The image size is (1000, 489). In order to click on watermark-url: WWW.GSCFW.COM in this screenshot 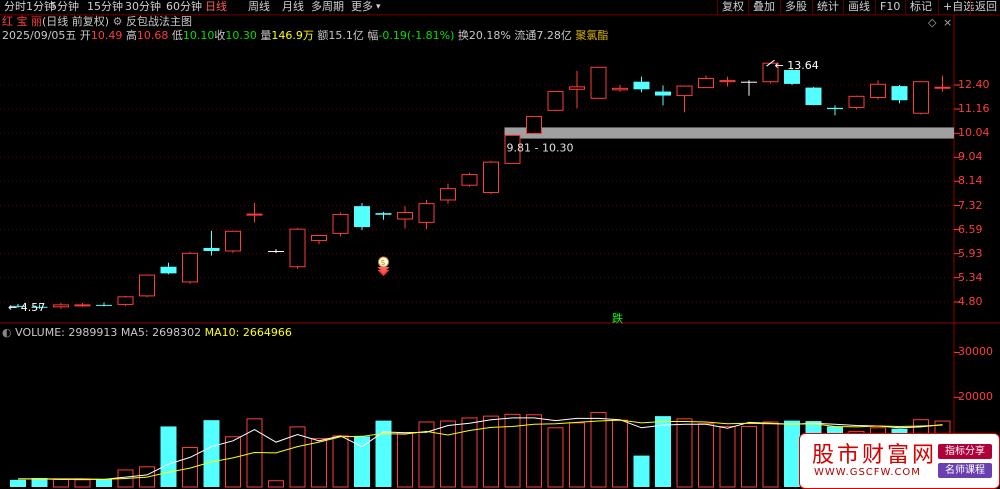, I will do `click(867, 472)`.